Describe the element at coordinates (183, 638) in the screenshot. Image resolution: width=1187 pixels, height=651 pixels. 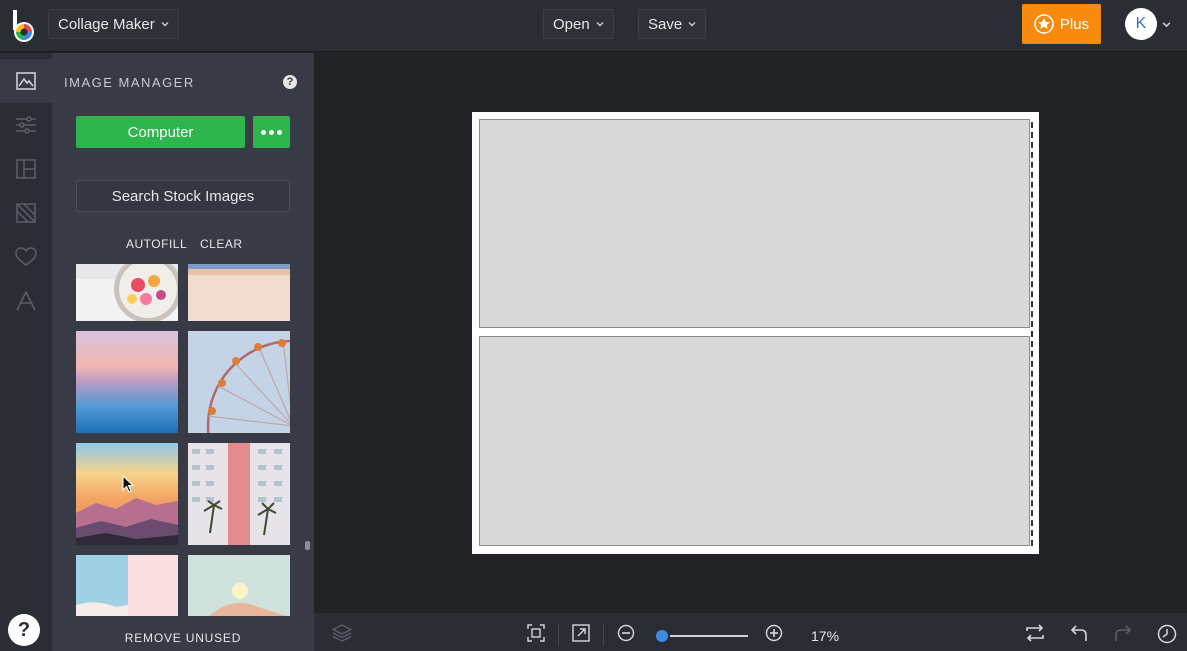
I see `remove-unused-button: REMOVE UNUSED` at that location.